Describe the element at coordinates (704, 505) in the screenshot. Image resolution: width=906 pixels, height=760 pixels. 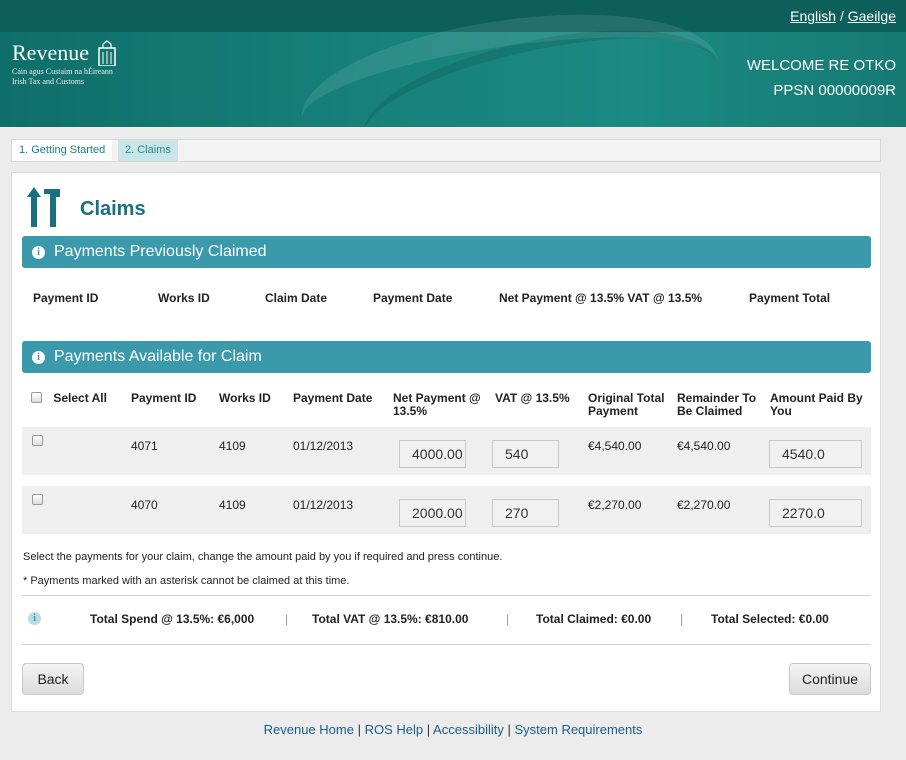
I see `row-remainder: €2,270.00` at that location.